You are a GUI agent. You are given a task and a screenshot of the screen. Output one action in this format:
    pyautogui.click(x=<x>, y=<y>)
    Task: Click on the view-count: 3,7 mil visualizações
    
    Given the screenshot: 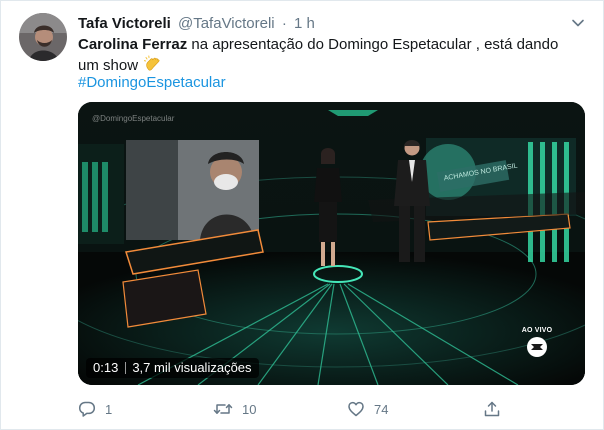 What is the action you would take?
    pyautogui.click(x=192, y=367)
    